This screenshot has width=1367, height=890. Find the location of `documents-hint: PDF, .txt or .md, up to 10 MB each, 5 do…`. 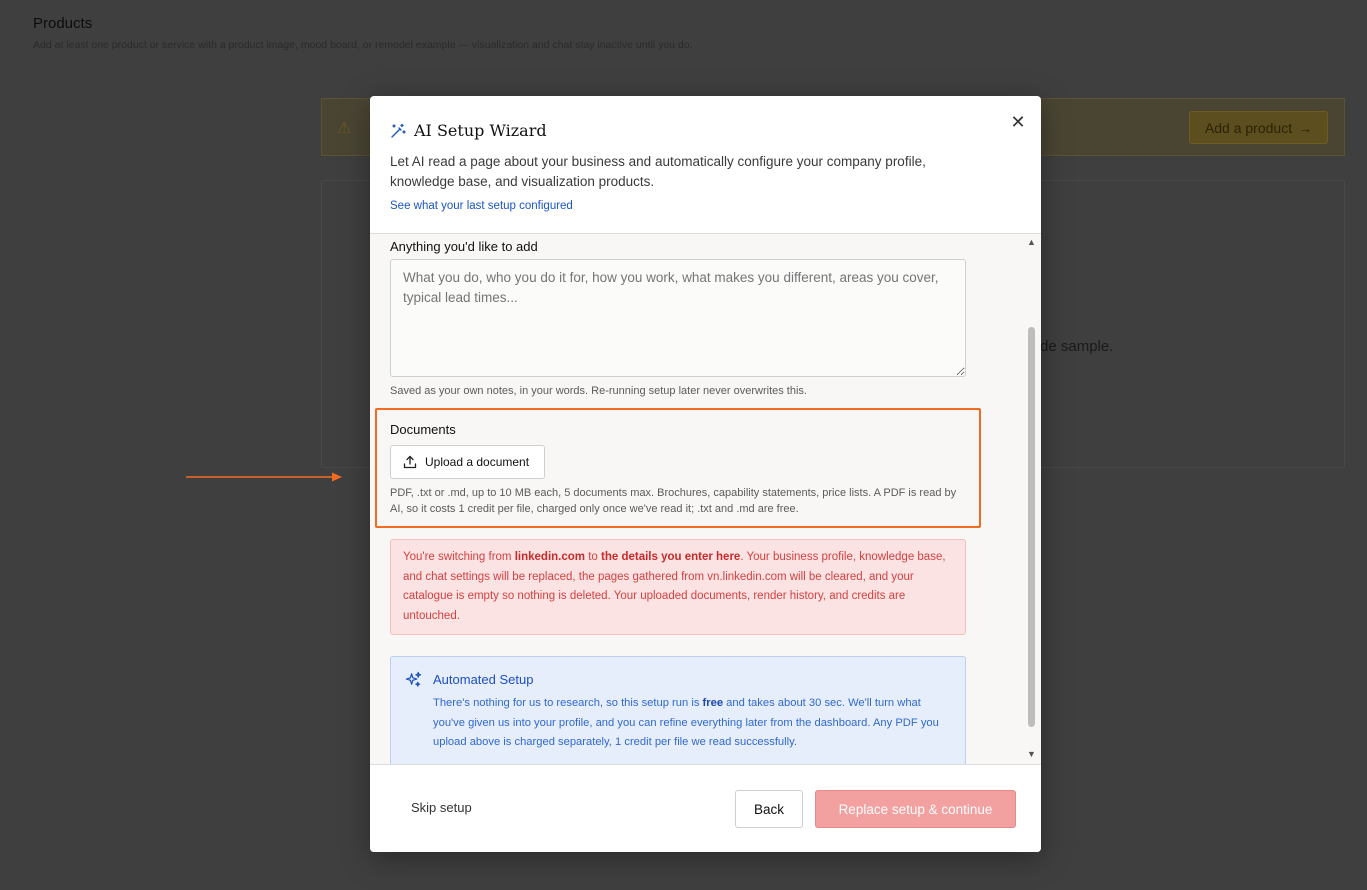

documents-hint: PDF, .txt or .md, up to 10 MB each, 5 do… is located at coordinates (673, 501).